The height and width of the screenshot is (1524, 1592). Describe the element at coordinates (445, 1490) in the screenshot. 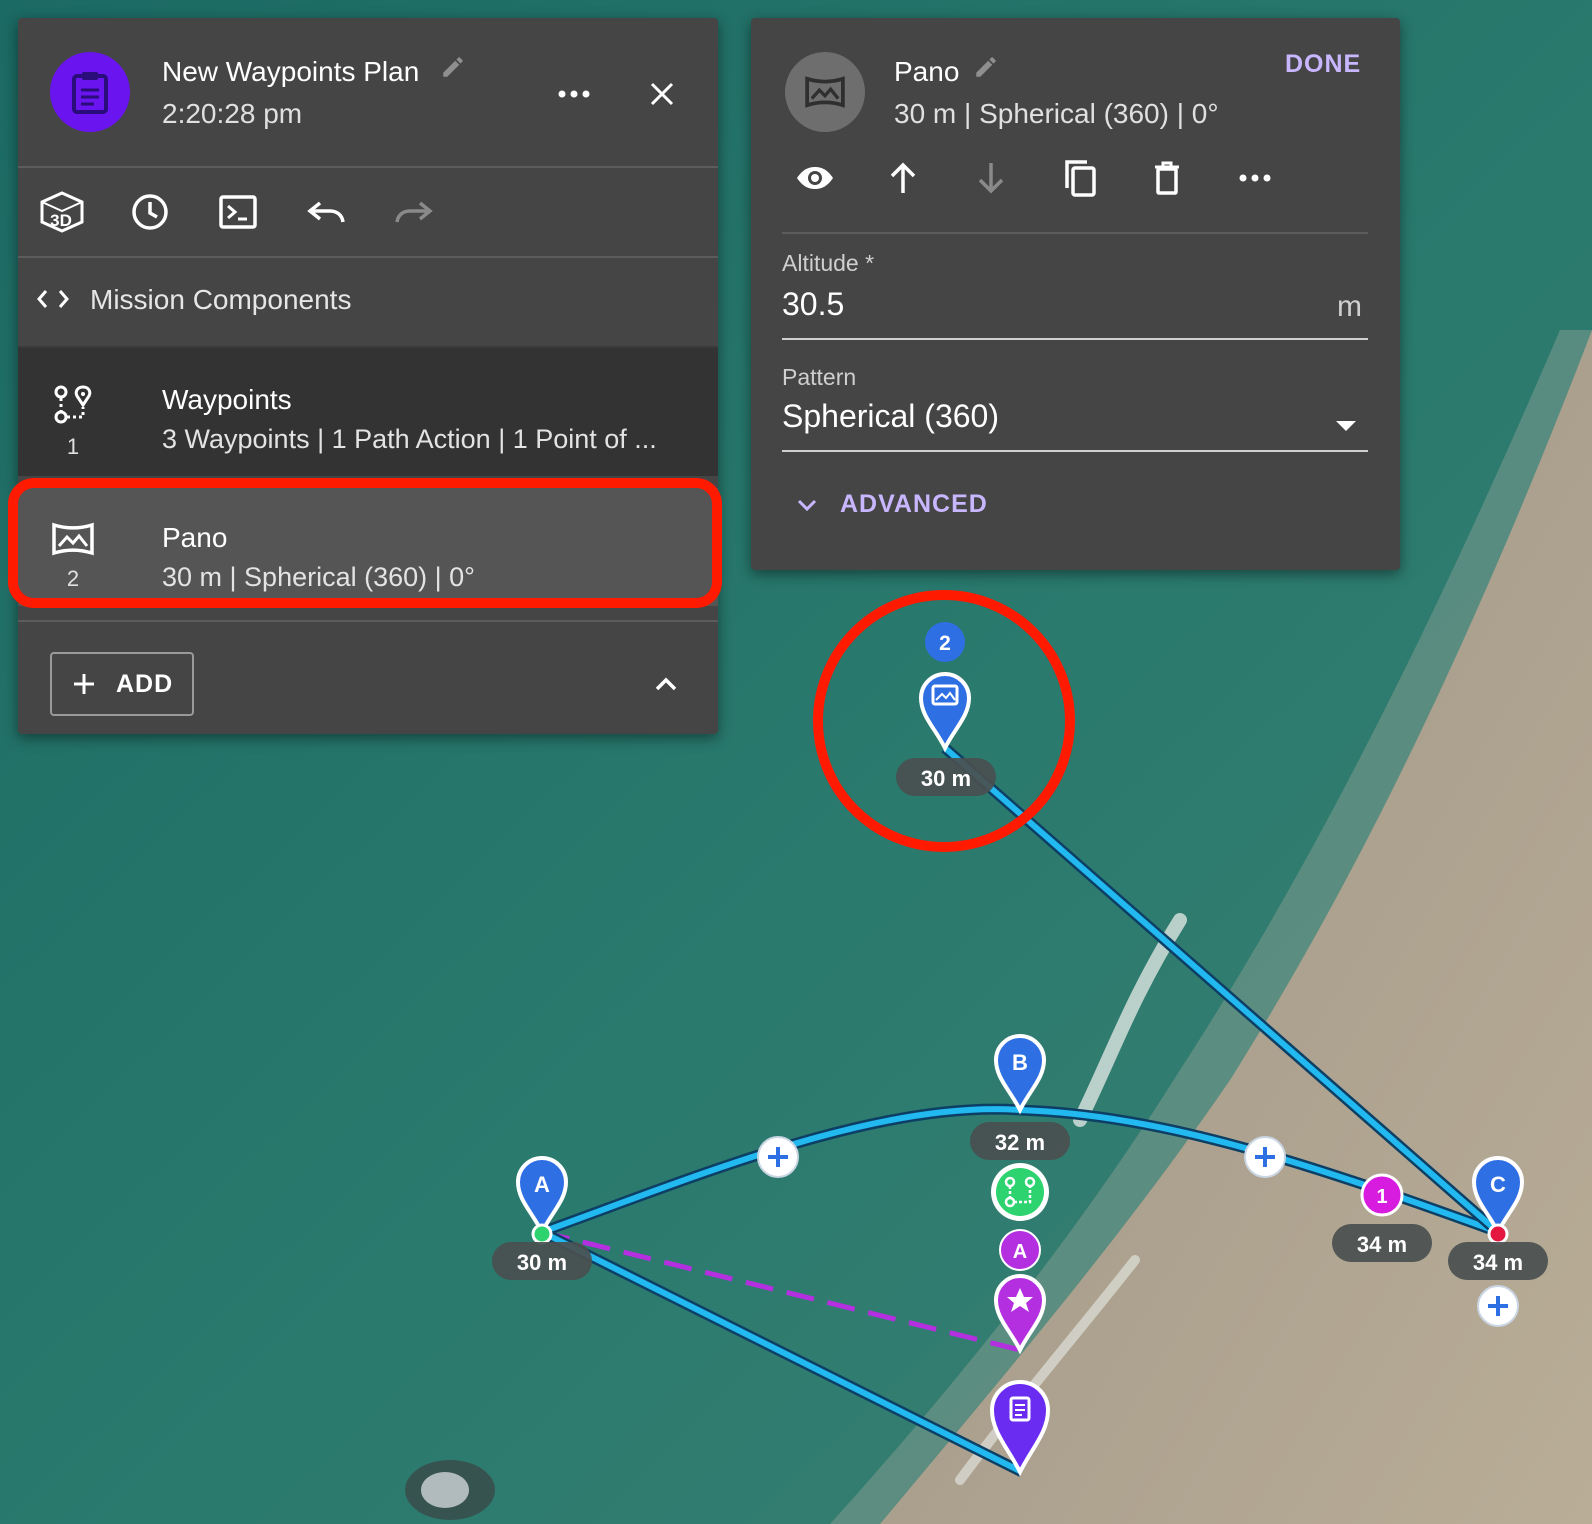

I see `rock` at that location.